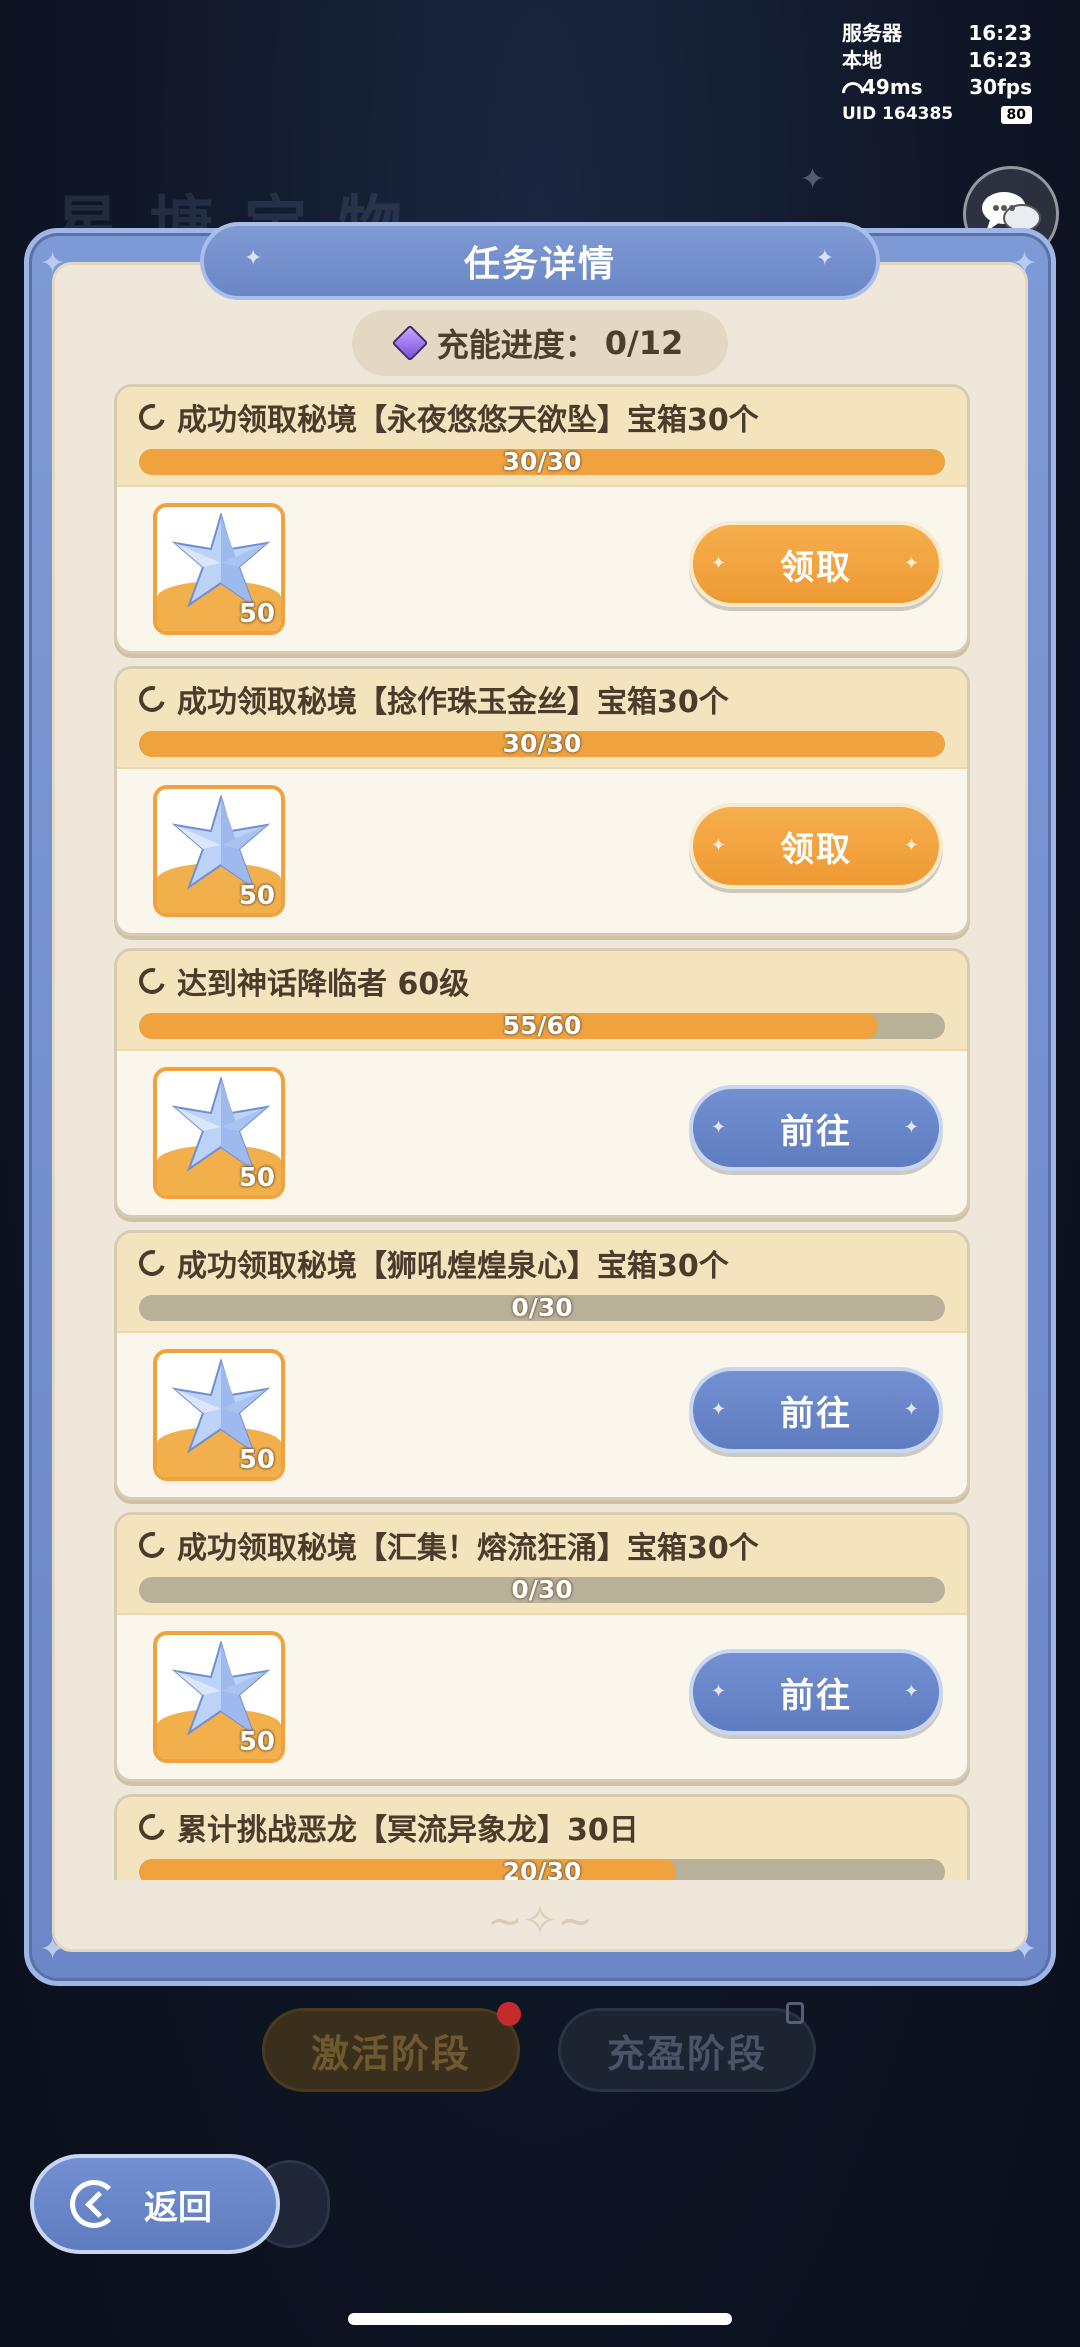  I want to click on phase-active-button: 激活阶段, so click(391, 2050).